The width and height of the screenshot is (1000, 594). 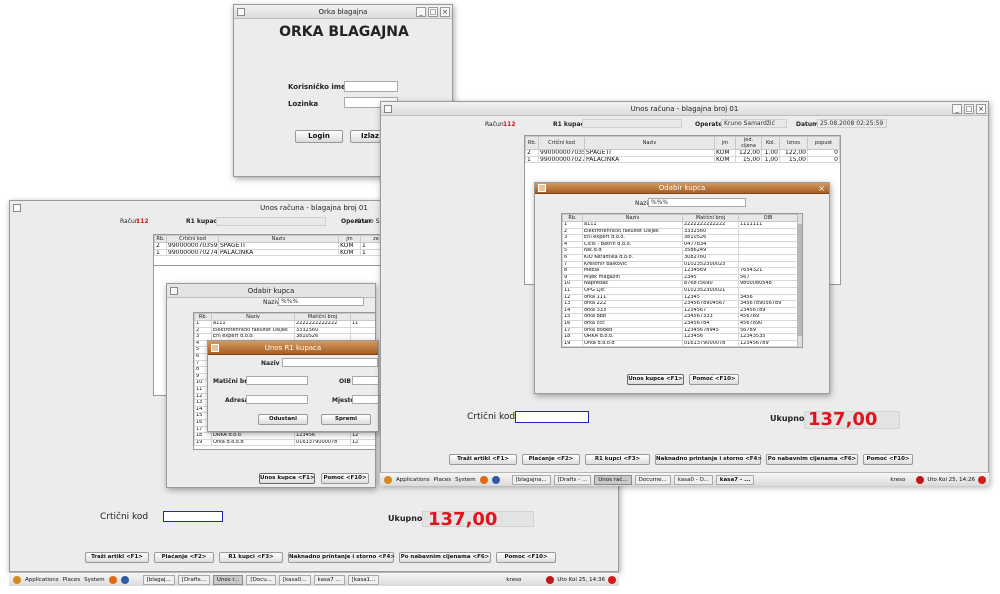 What do you see at coordinates (365, 399) in the screenshot?
I see `r1-mjesto-input` at bounding box center [365, 399].